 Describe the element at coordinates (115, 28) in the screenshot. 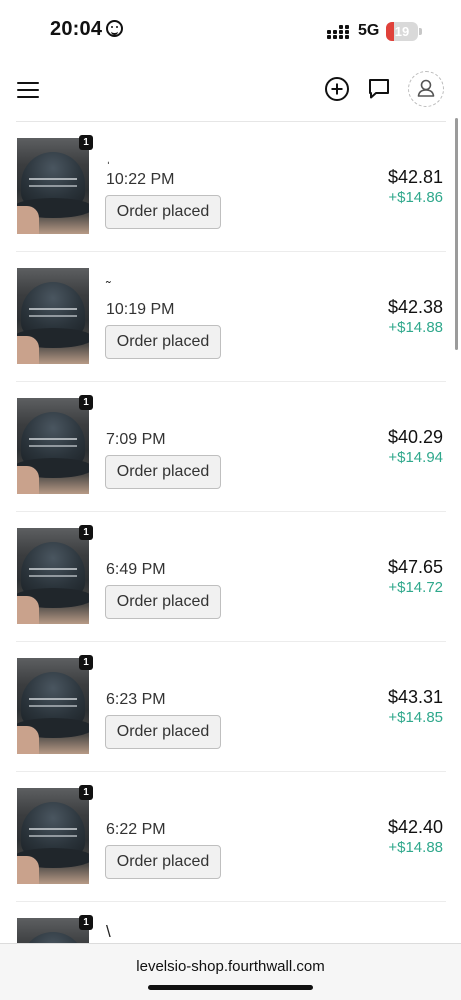

I see `smiley-icon` at that location.